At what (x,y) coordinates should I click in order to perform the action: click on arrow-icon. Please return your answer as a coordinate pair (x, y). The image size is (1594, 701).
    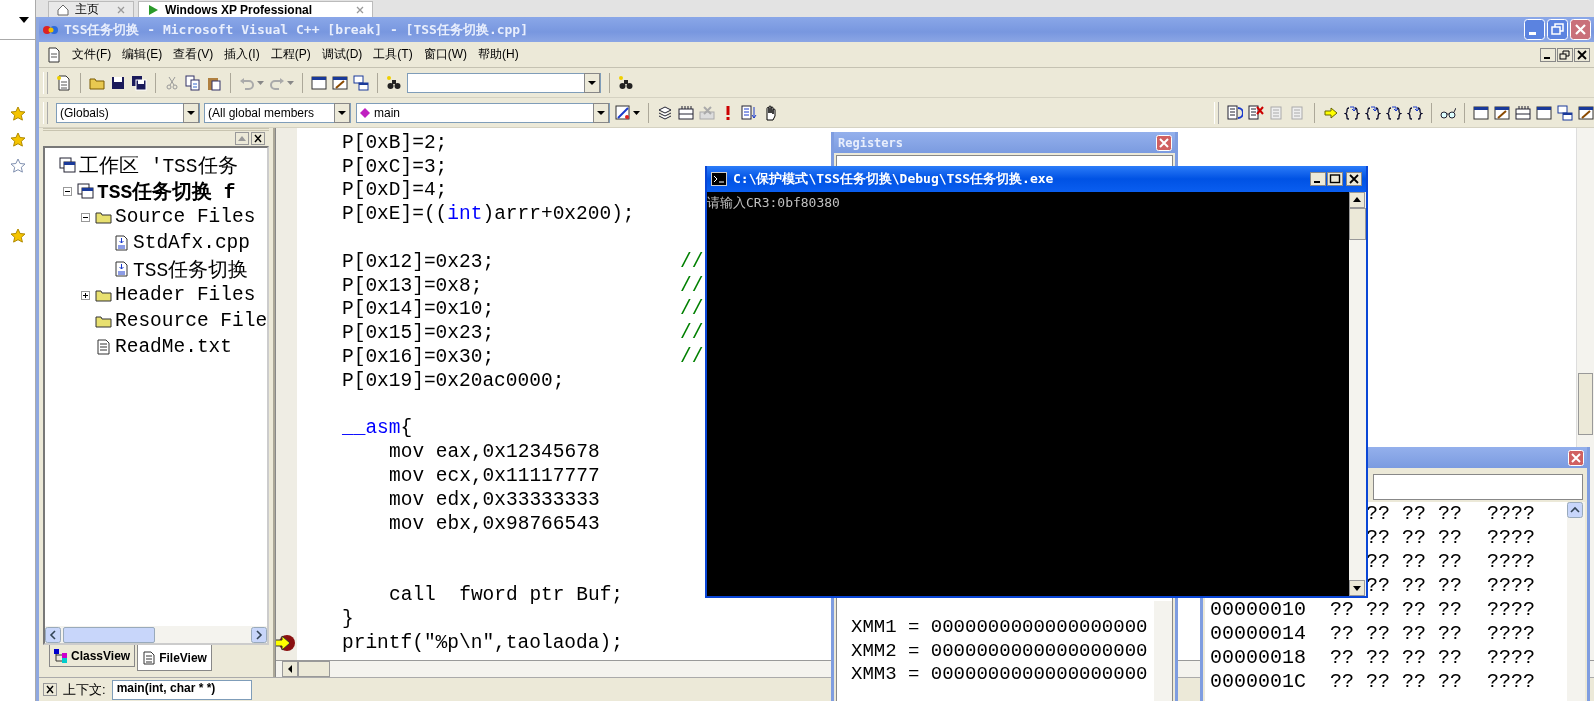
    Looking at the image, I should click on (1331, 112).